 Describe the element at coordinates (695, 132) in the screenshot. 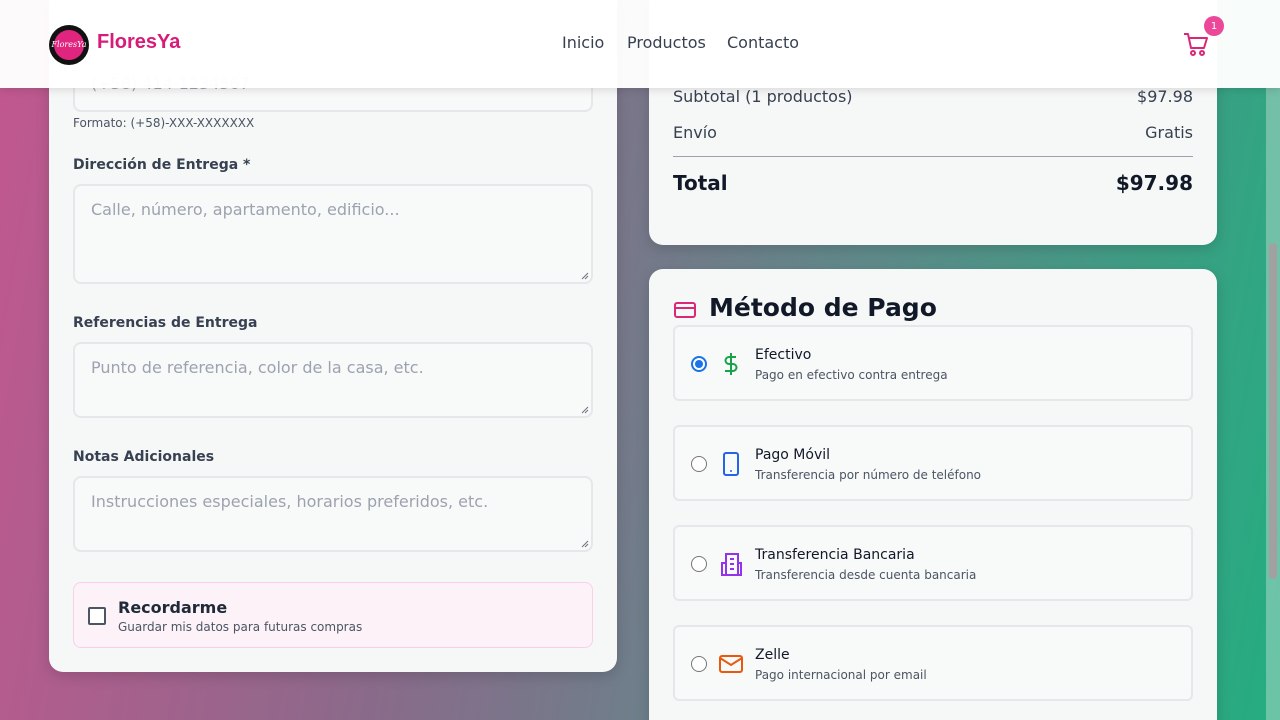

I see `shipping-label: Envío` at that location.